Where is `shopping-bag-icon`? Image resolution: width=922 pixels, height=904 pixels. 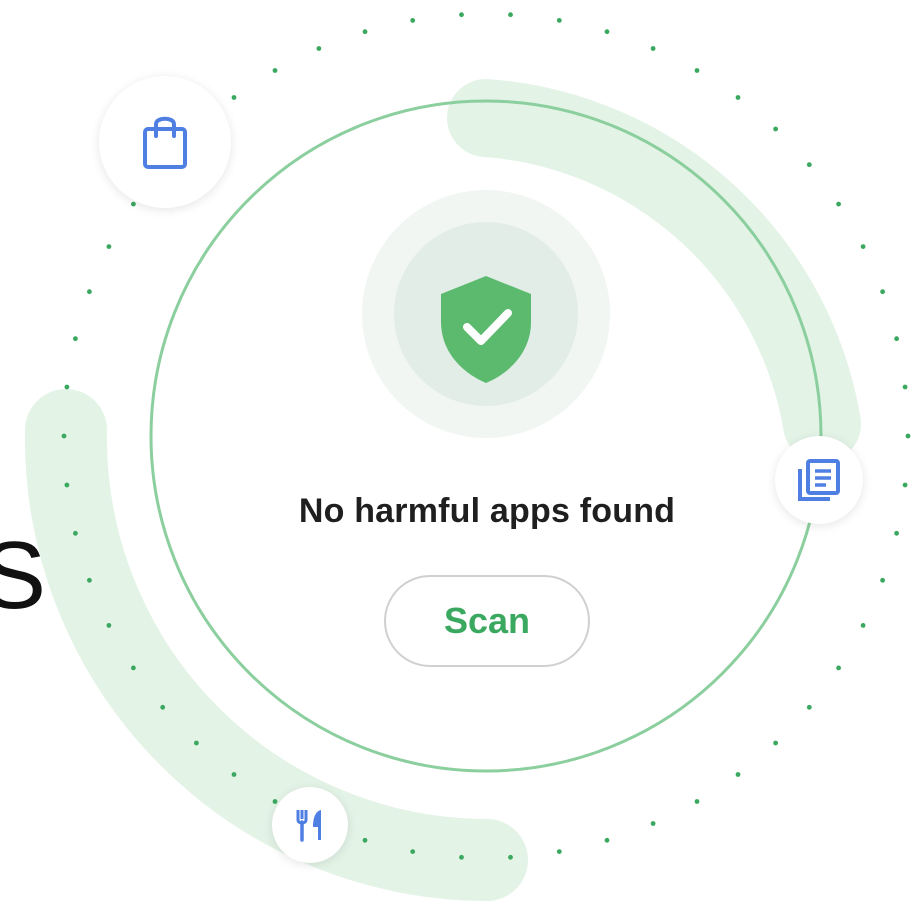 shopping-bag-icon is located at coordinates (165, 142).